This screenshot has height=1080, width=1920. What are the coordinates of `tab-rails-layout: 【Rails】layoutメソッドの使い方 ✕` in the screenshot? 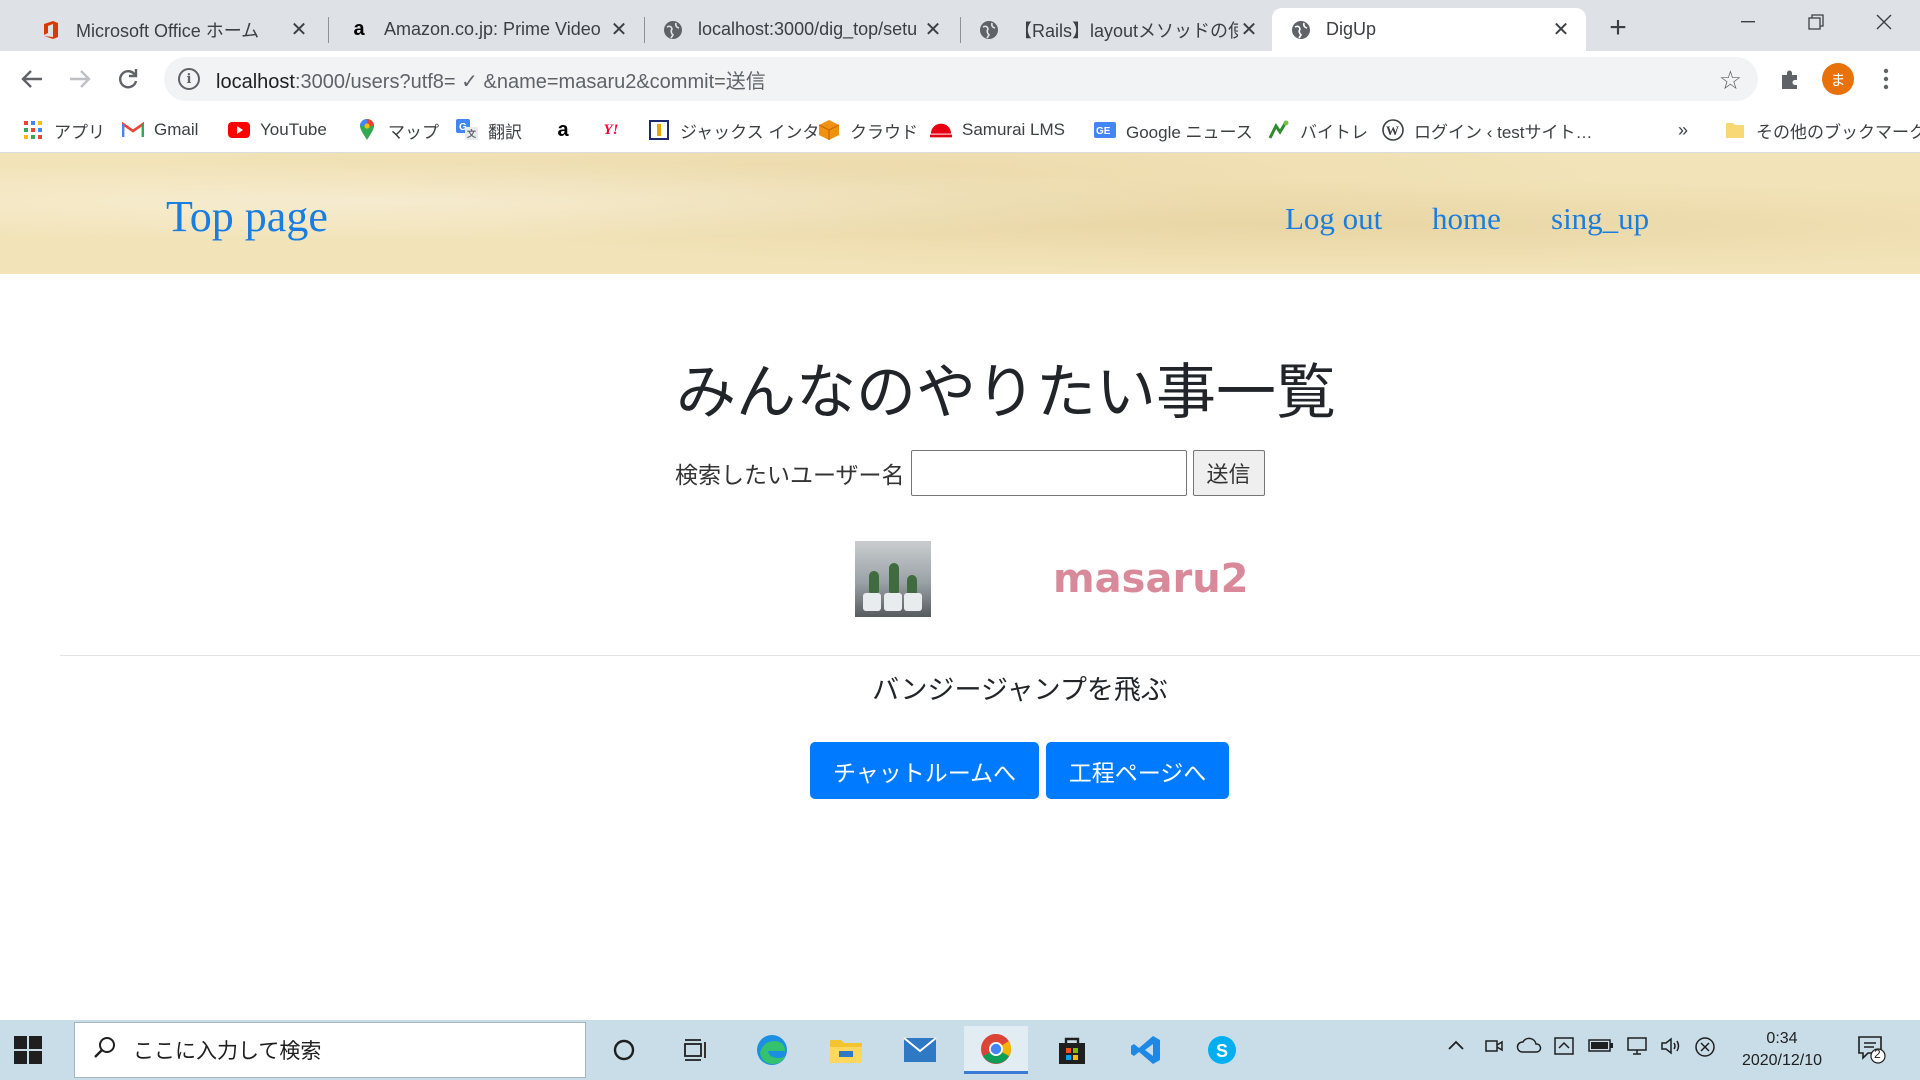 It's located at (1117, 29).